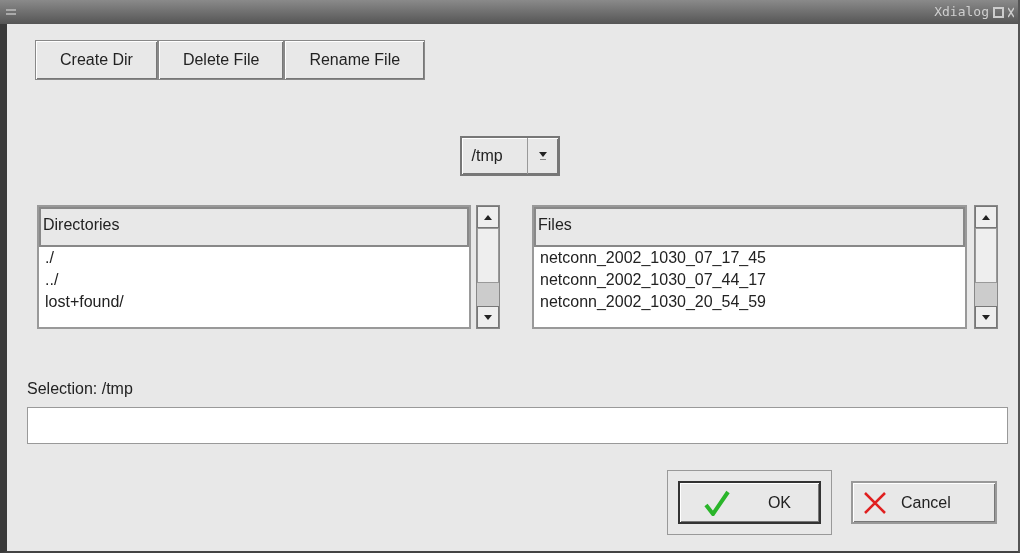  What do you see at coordinates (355, 60) in the screenshot?
I see `toolbar-button: Rename File` at bounding box center [355, 60].